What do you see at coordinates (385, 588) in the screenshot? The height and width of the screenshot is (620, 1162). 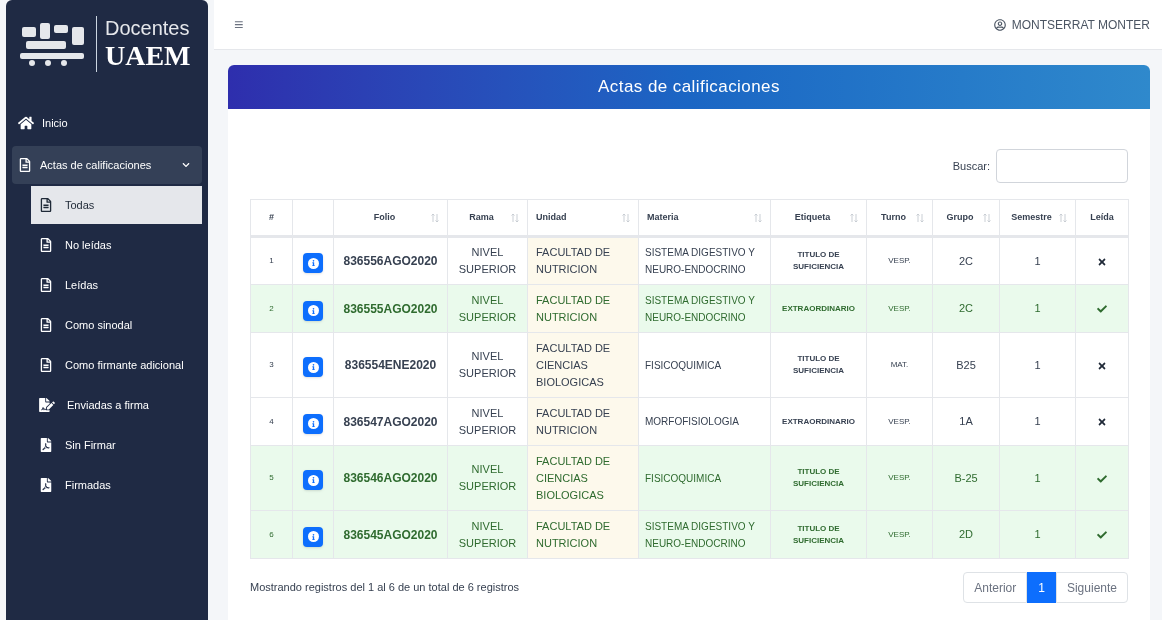 I see `records-summary: Mostrando registros del 1 al 6 de un total de 6 registros` at bounding box center [385, 588].